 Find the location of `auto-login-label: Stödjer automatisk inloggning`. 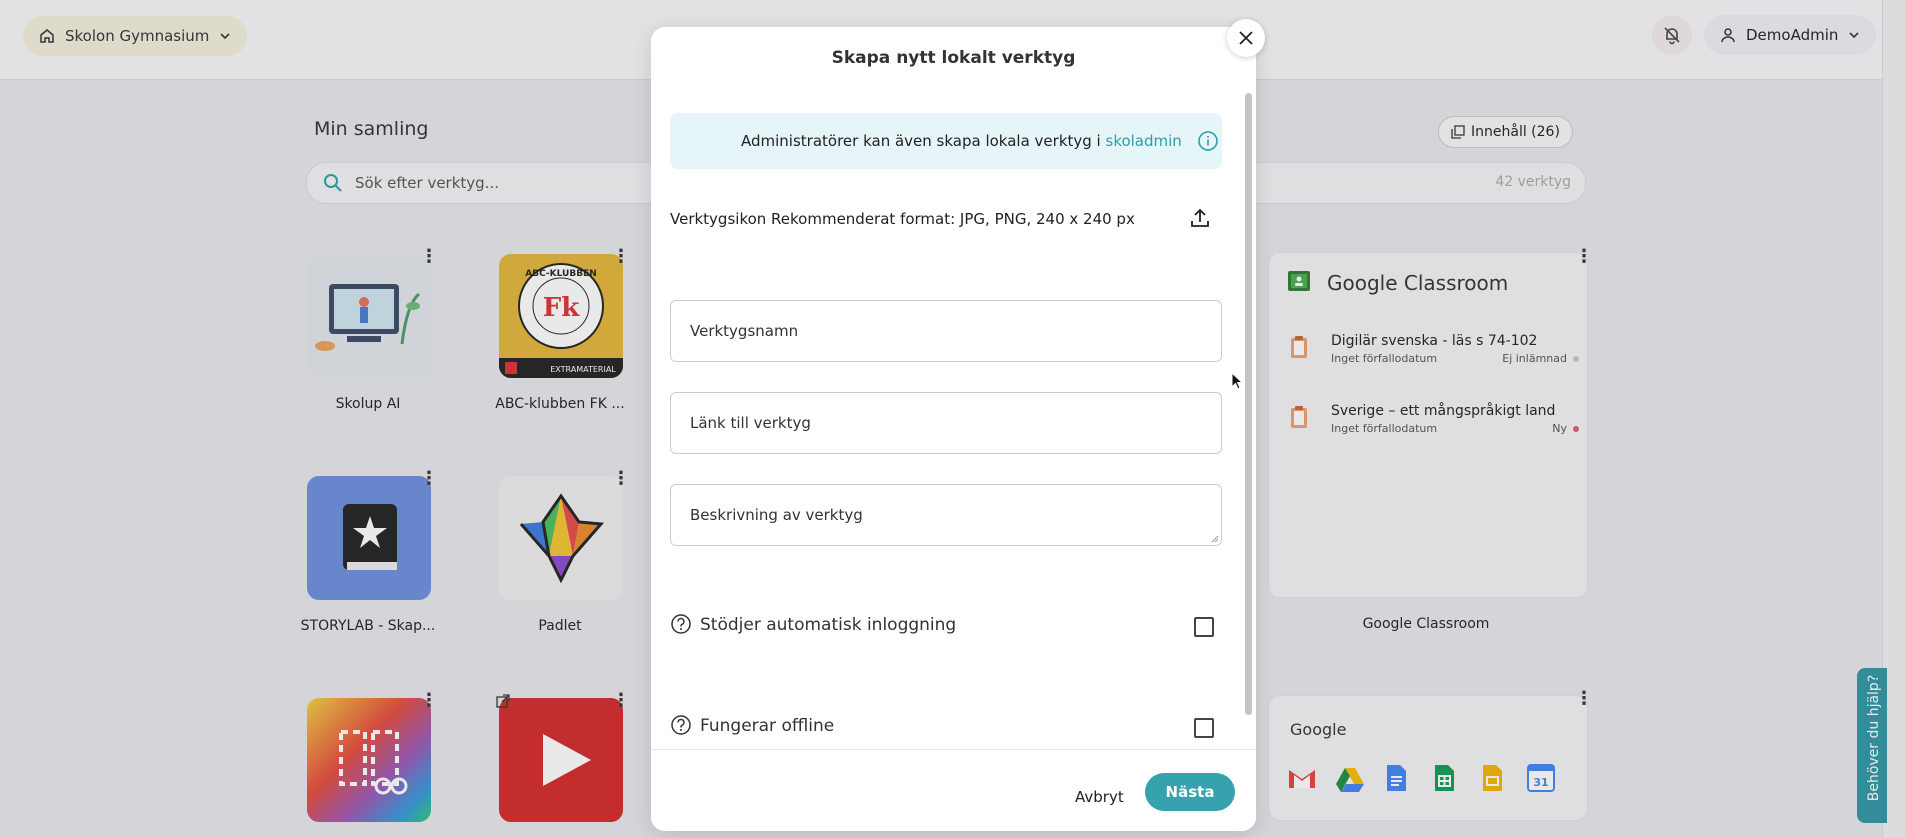

auto-login-label: Stödjer automatisk inloggning is located at coordinates (828, 625).